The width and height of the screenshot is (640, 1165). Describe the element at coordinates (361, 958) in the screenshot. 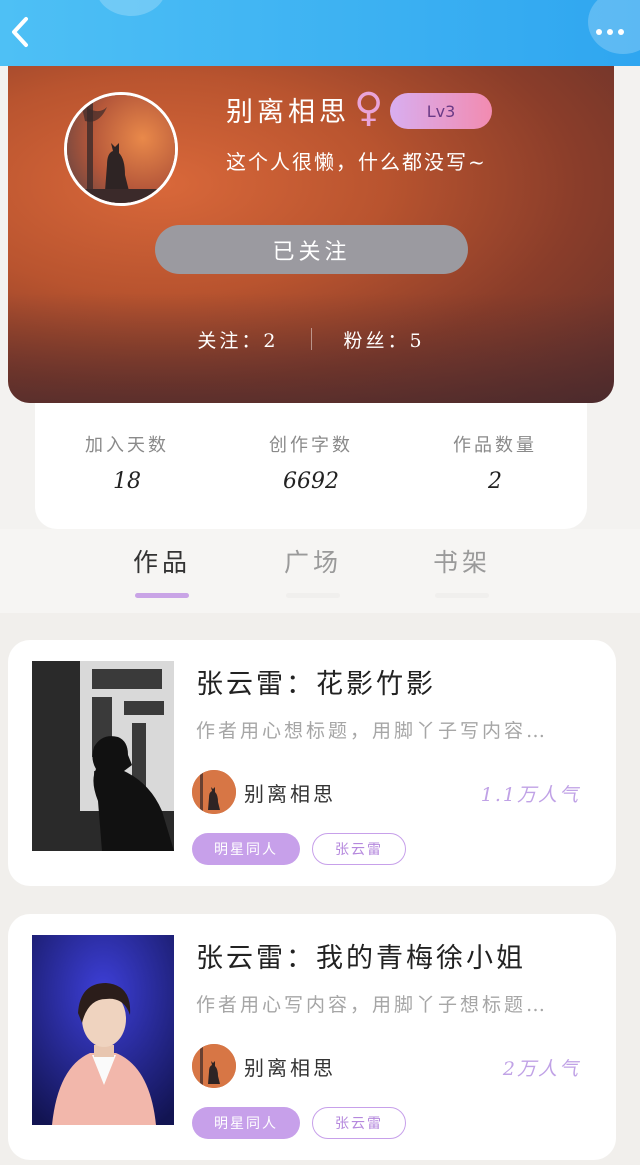

I see `work-title: 张云雷：我的青梅徐小姐` at that location.